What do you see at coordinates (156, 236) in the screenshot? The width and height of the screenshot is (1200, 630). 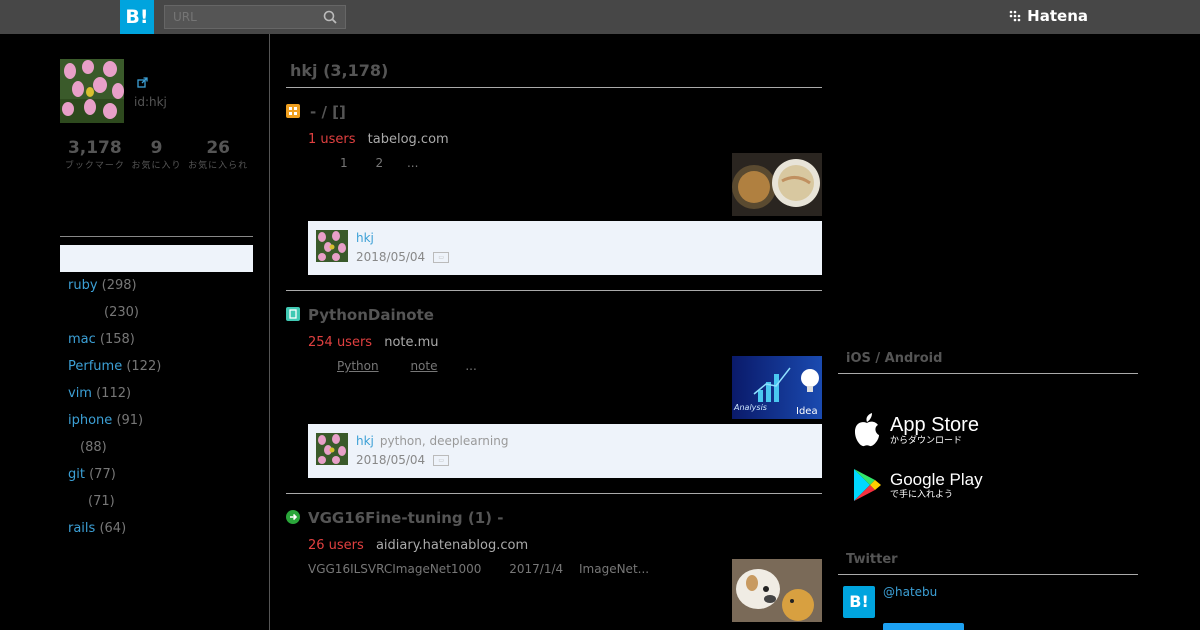 I see `sidebar-divider` at bounding box center [156, 236].